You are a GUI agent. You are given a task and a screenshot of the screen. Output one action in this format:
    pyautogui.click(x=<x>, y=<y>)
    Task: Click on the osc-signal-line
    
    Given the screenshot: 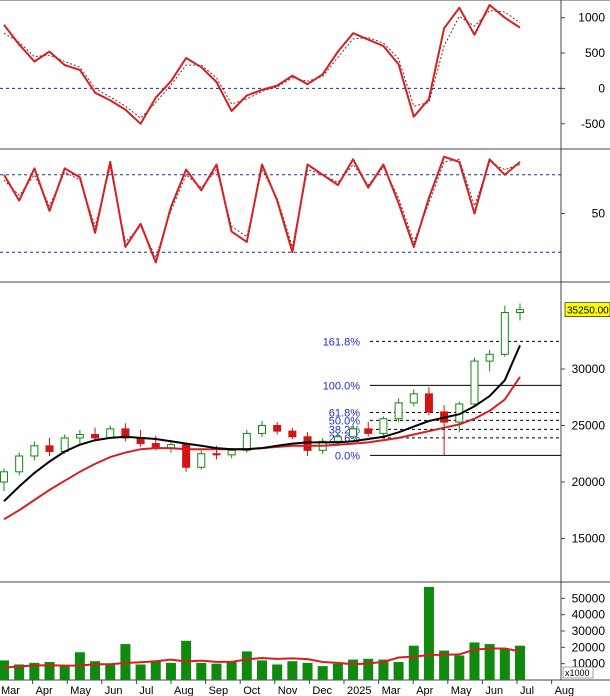 What is the action you would take?
    pyautogui.click(x=262, y=64)
    